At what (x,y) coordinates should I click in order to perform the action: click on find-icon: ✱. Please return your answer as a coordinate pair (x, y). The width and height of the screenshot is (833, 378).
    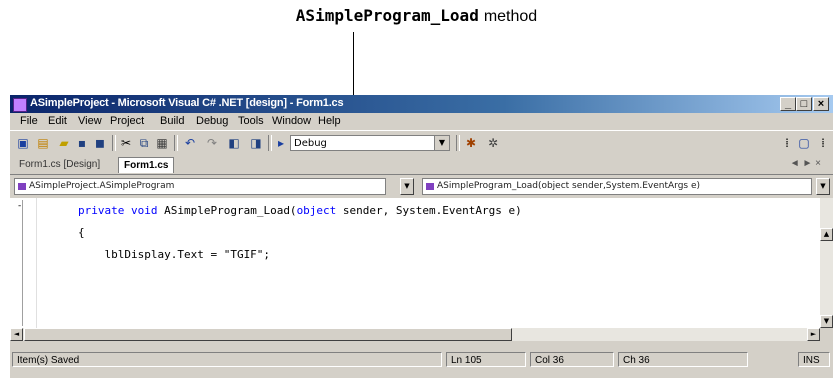
    Looking at the image, I should click on (471, 143).